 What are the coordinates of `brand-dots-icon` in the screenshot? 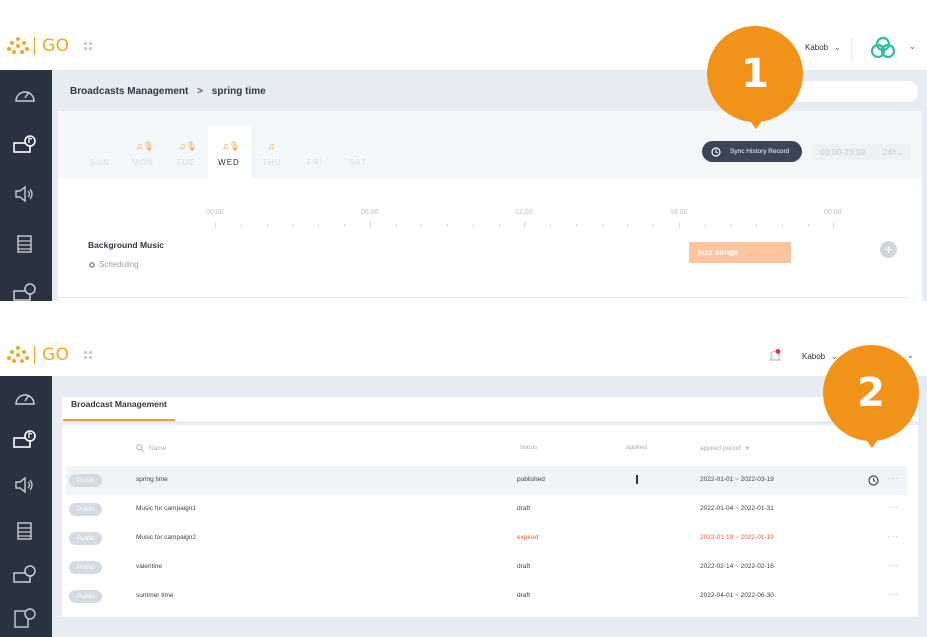 It's located at (18, 354).